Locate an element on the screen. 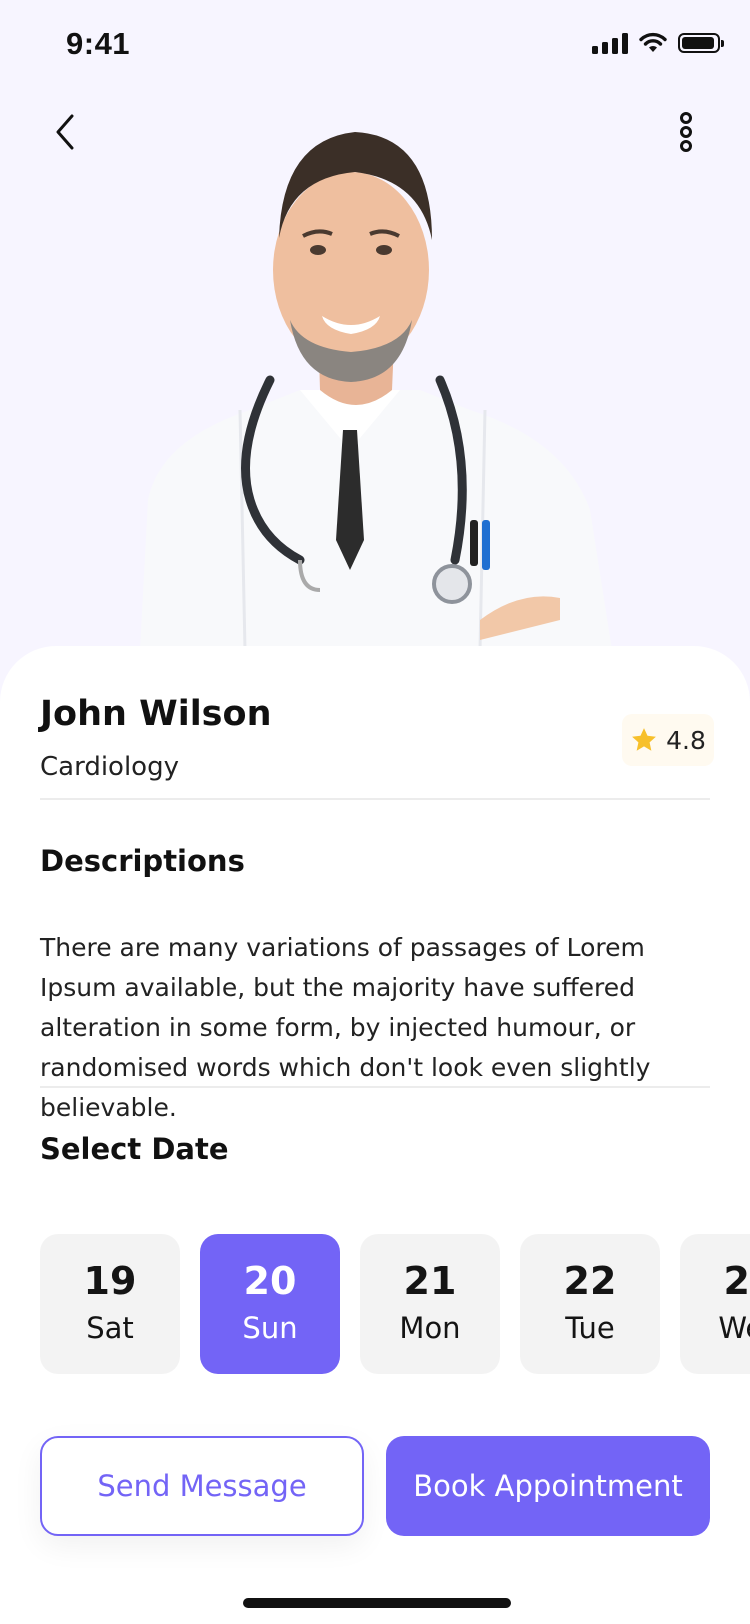 The image size is (750, 1624). date-number: 19 is located at coordinates (110, 1281).